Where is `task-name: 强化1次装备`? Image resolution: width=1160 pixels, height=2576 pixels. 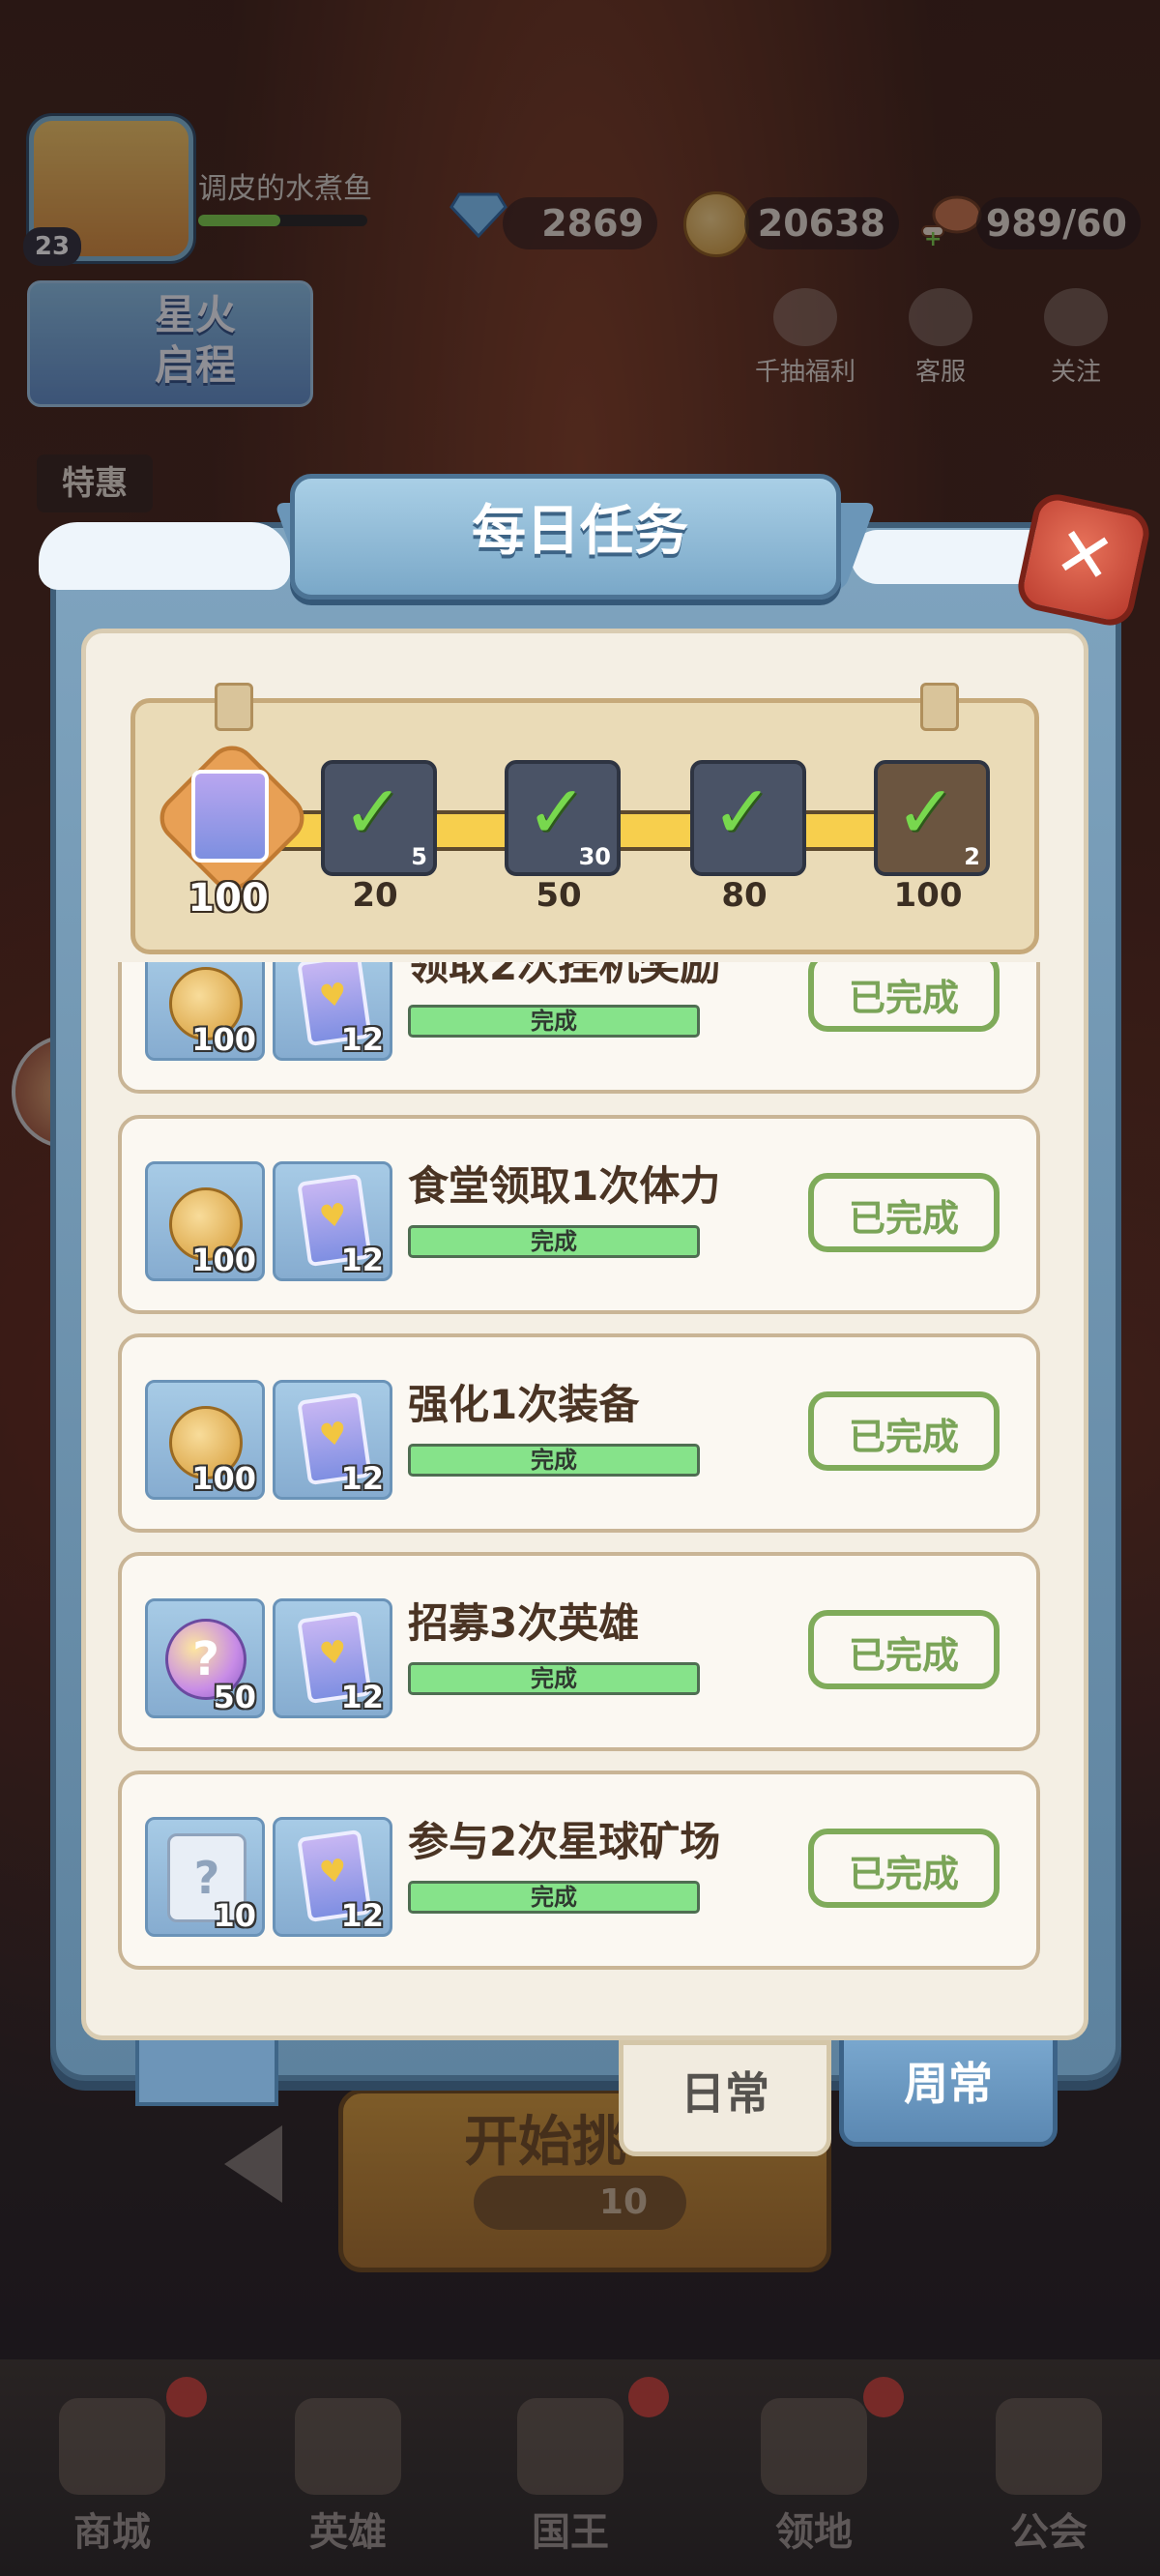 task-name: 强化1次装备 is located at coordinates (524, 1404).